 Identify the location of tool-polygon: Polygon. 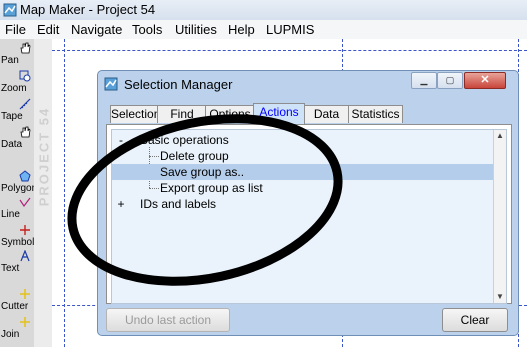
(18, 182).